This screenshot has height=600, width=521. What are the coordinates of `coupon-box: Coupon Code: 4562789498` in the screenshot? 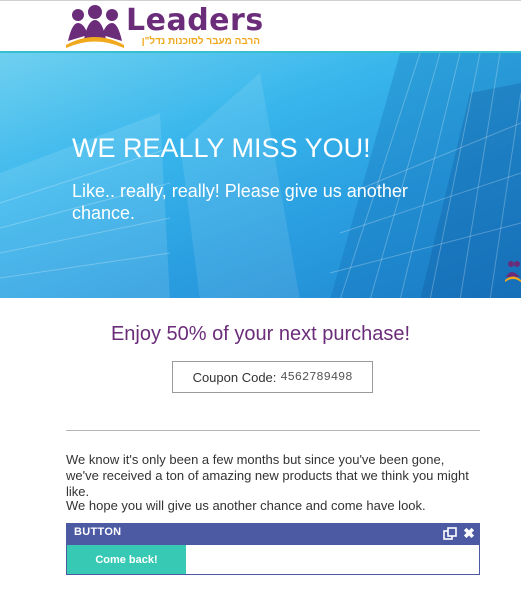 It's located at (272, 377).